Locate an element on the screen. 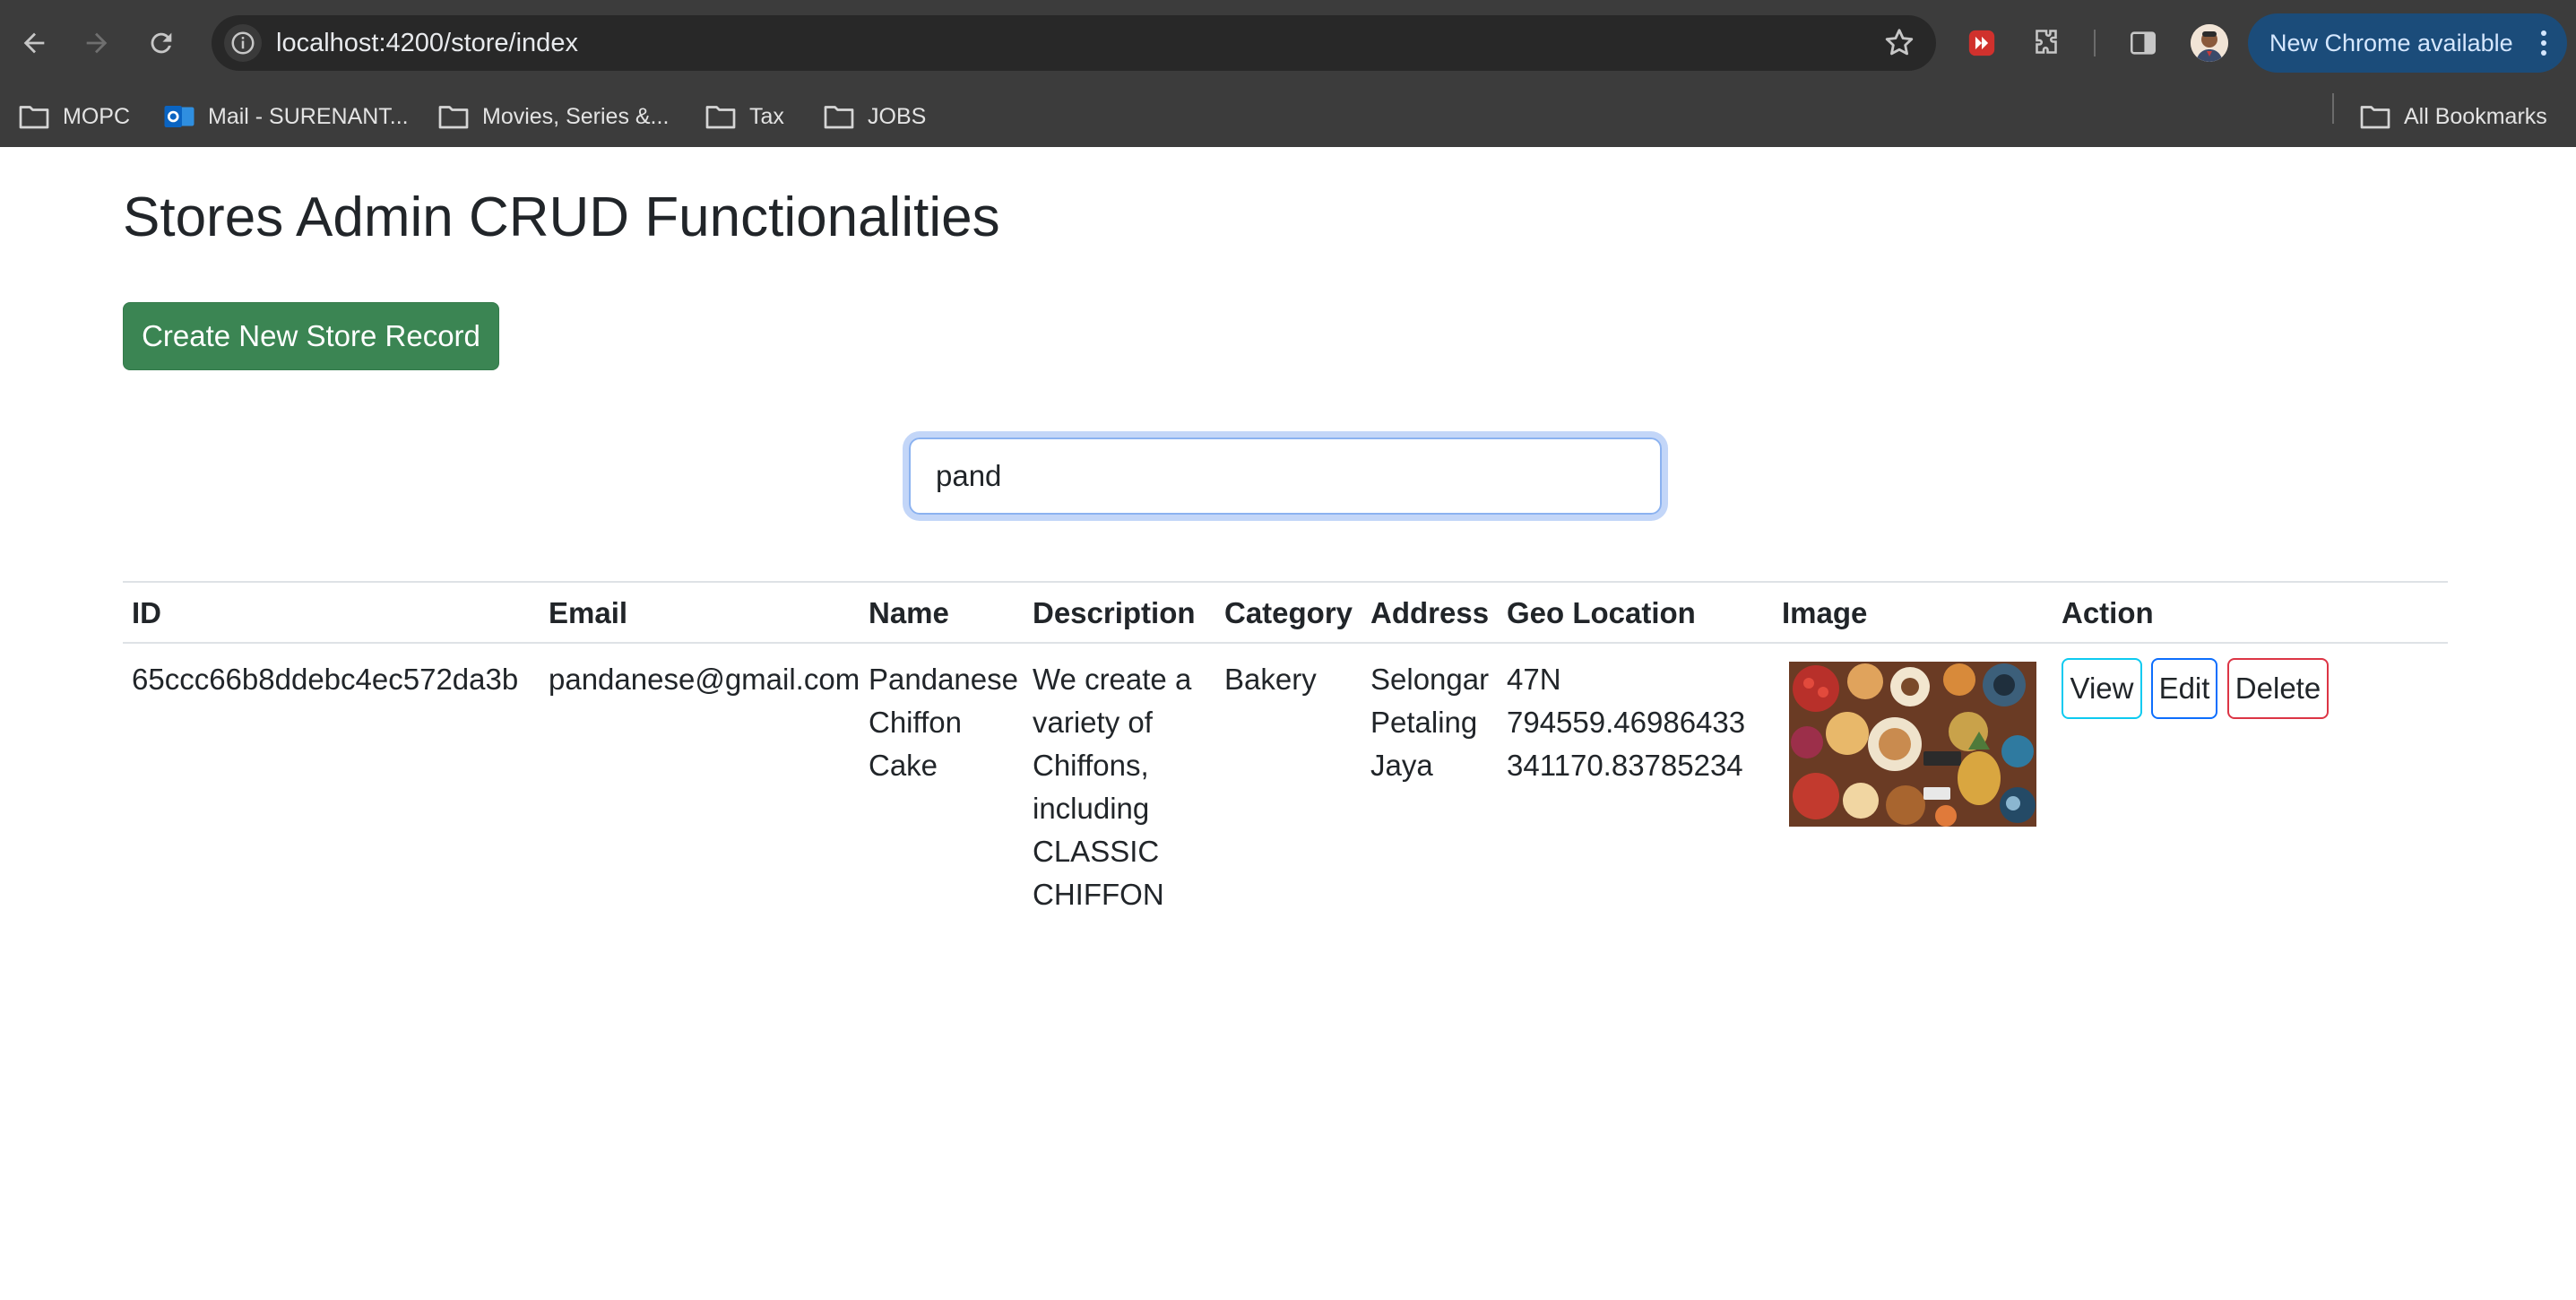  new-chrome-available-button: New Chrome available is located at coordinates (2407, 43).